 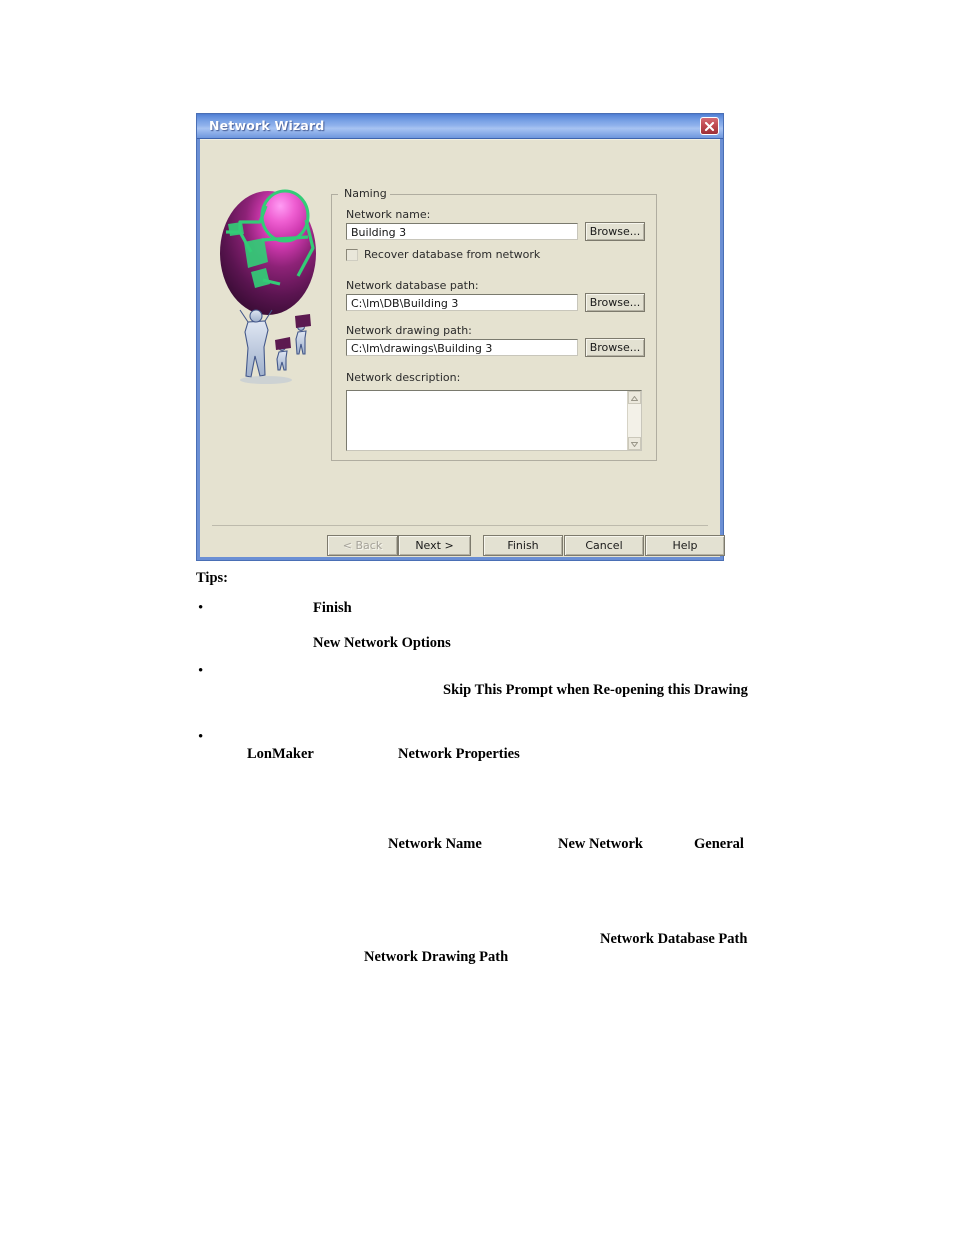 What do you see at coordinates (462, 231) in the screenshot?
I see `network-name-input: Building 3` at bounding box center [462, 231].